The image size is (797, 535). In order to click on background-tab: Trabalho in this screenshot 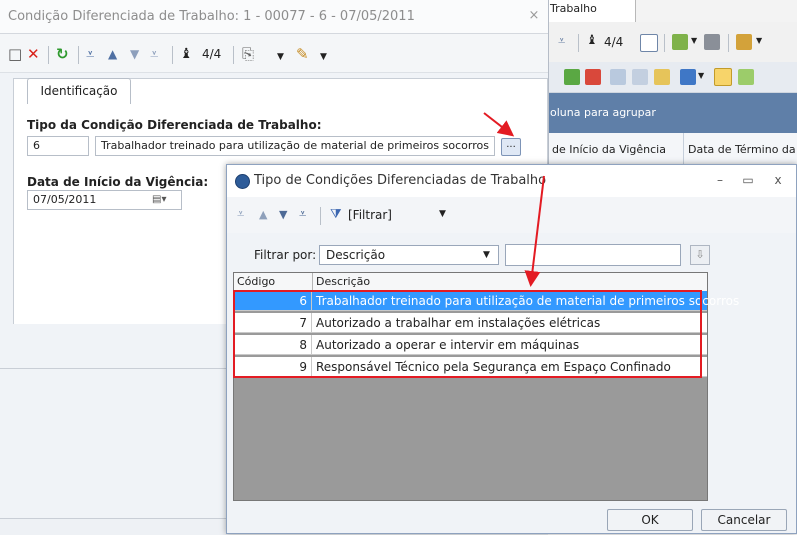, I will do `click(592, 11)`.